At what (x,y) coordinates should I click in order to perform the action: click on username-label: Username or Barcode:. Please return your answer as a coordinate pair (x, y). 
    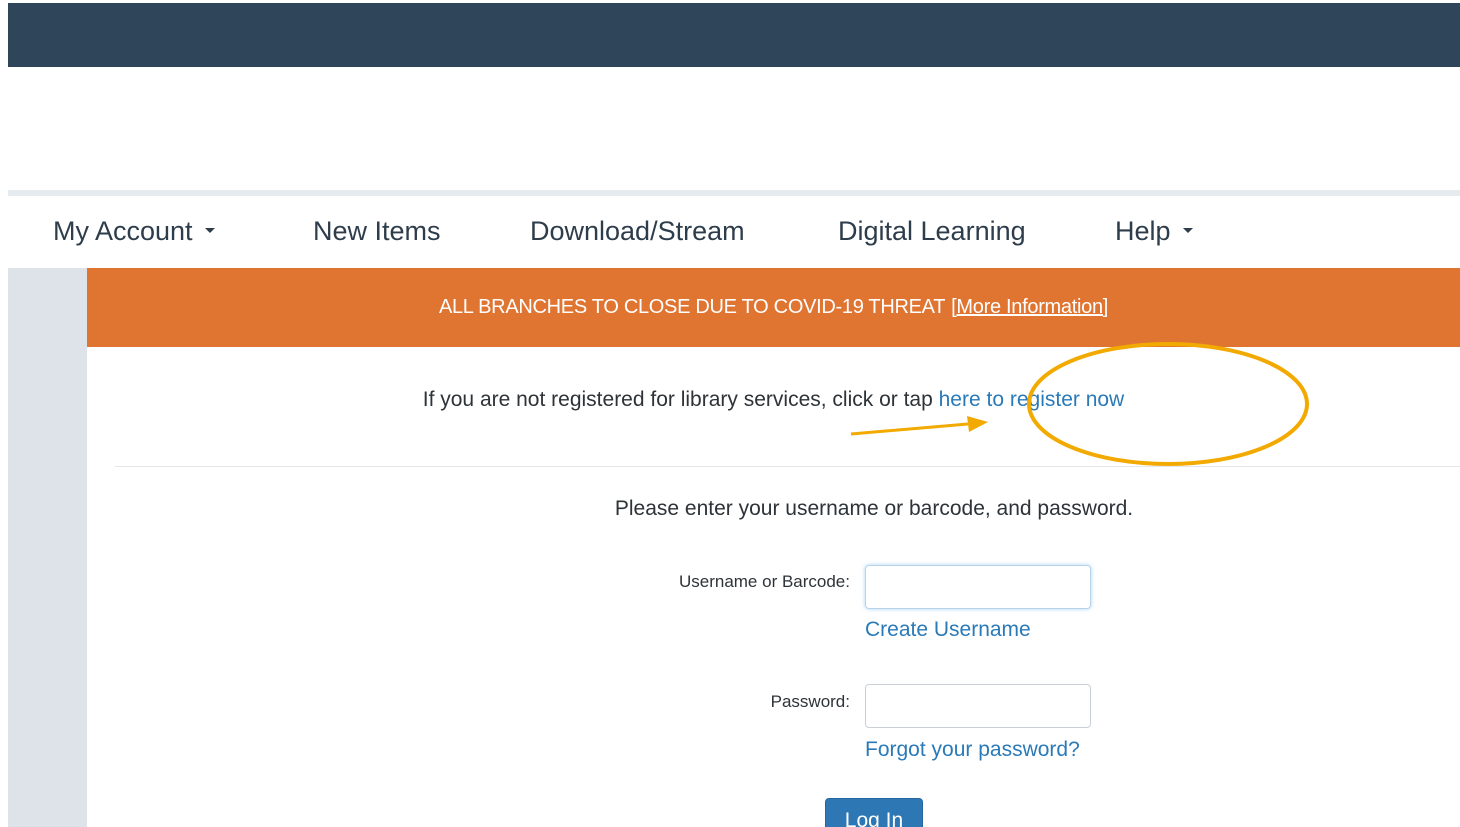
    Looking at the image, I should click on (764, 581).